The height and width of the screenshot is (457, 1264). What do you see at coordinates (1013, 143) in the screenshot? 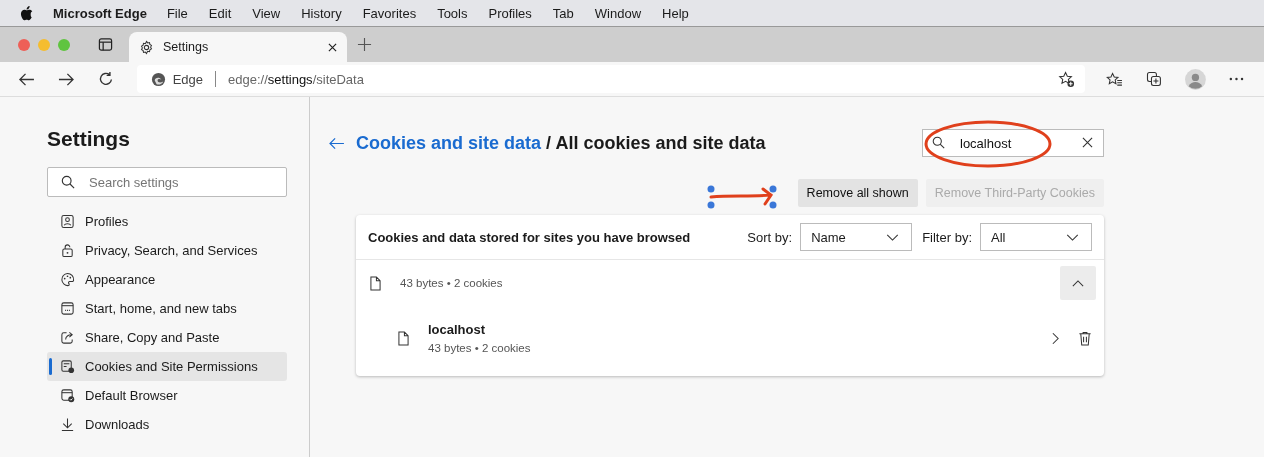
I see `search-field: localhost` at bounding box center [1013, 143].